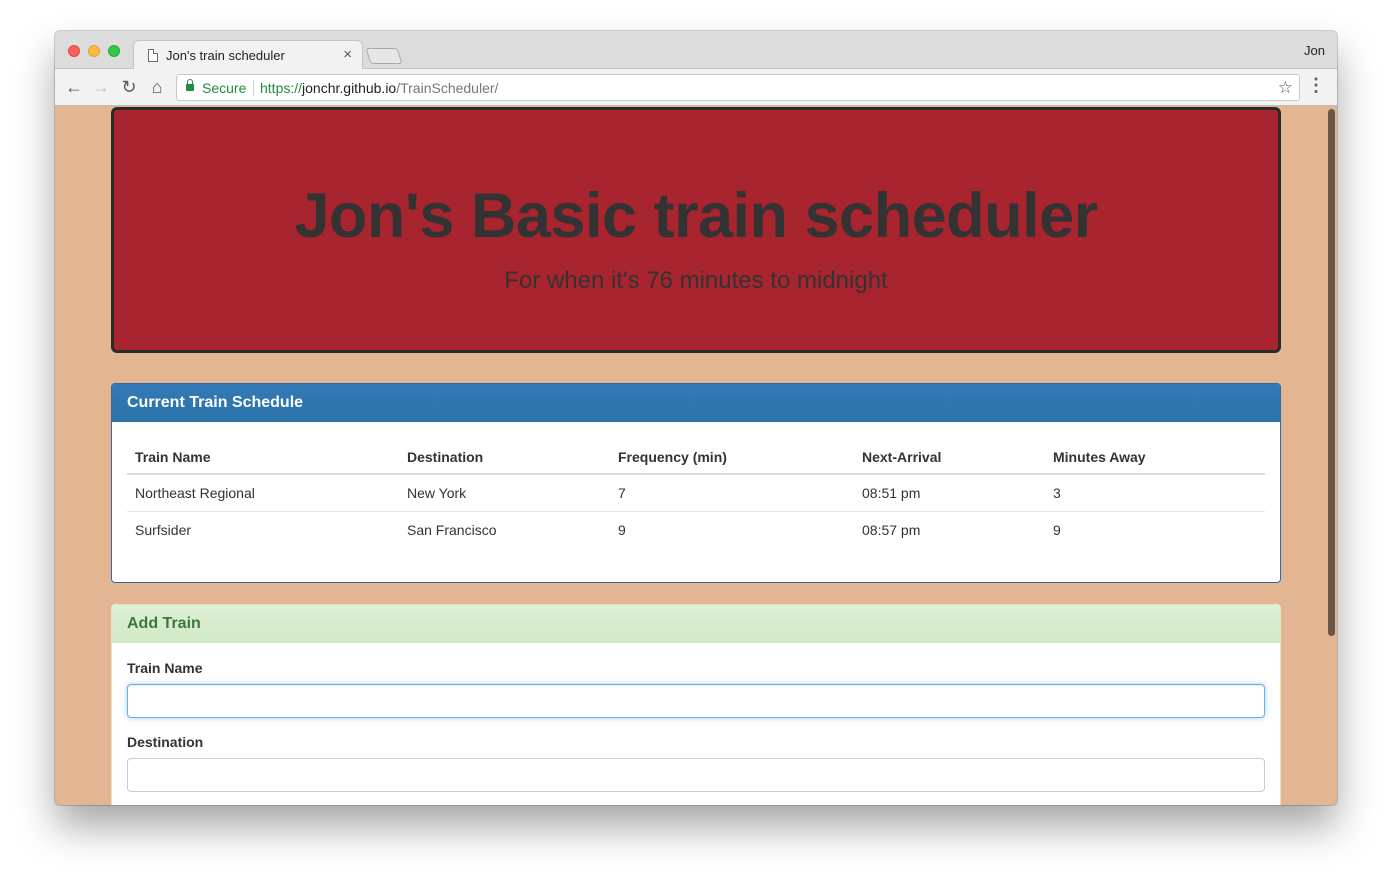  What do you see at coordinates (696, 216) in the screenshot?
I see `page-title: Jon's Basic train scheduler` at bounding box center [696, 216].